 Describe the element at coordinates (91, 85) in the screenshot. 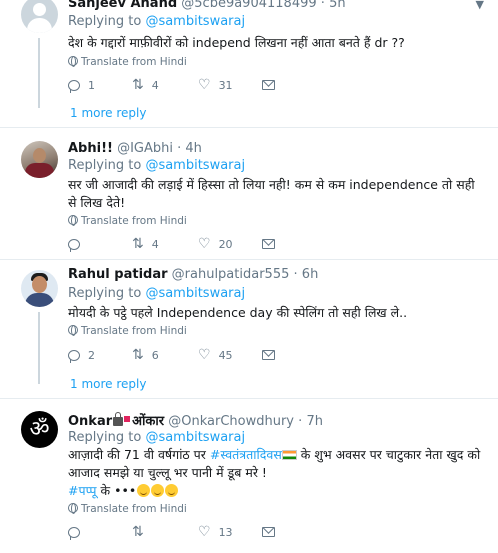

I see `reply-count: 1` at that location.